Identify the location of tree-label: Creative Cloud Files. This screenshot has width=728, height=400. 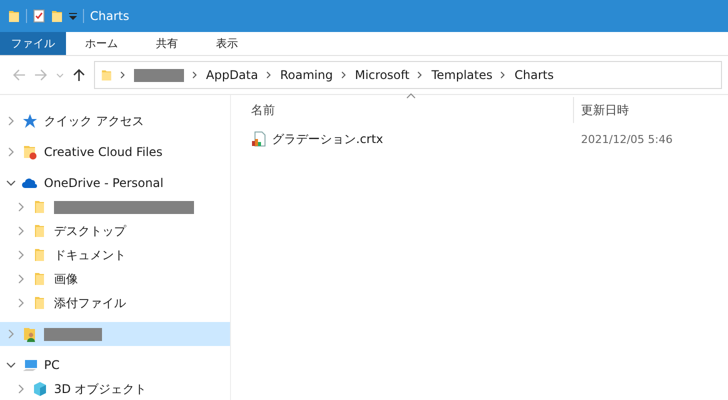
(103, 152).